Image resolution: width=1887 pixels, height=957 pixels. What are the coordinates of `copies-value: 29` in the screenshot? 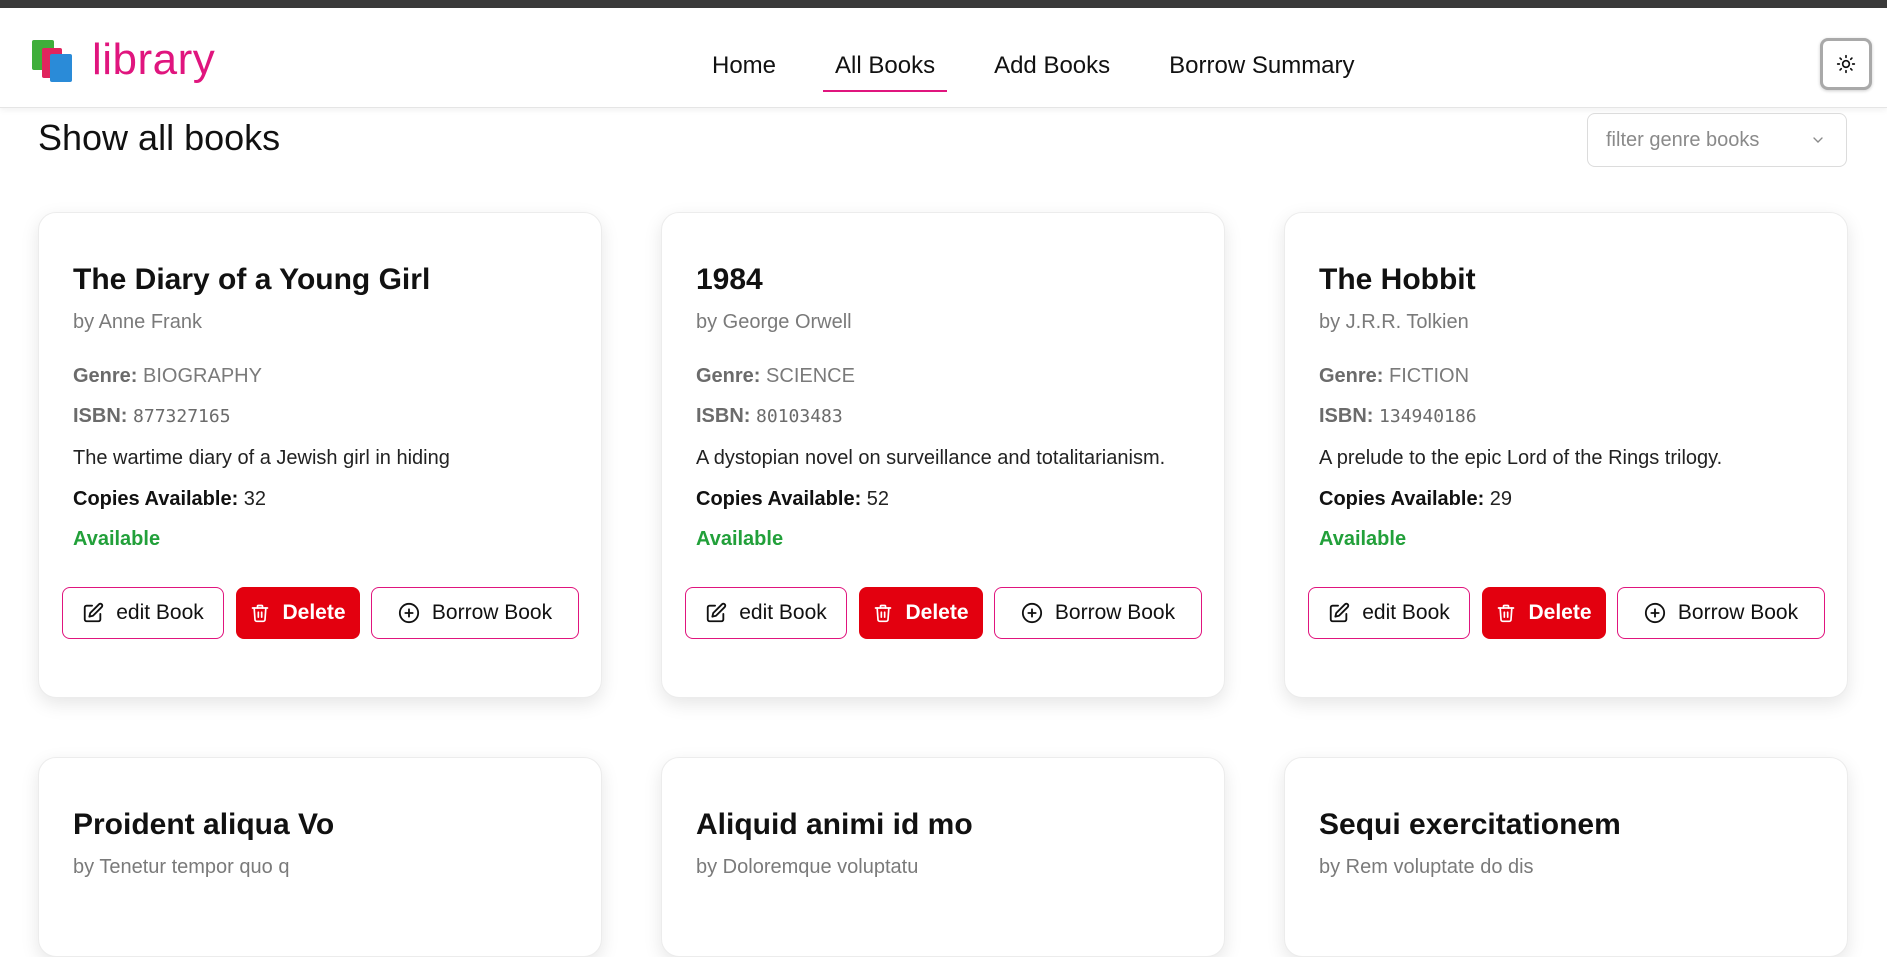 It's located at (1501, 499).